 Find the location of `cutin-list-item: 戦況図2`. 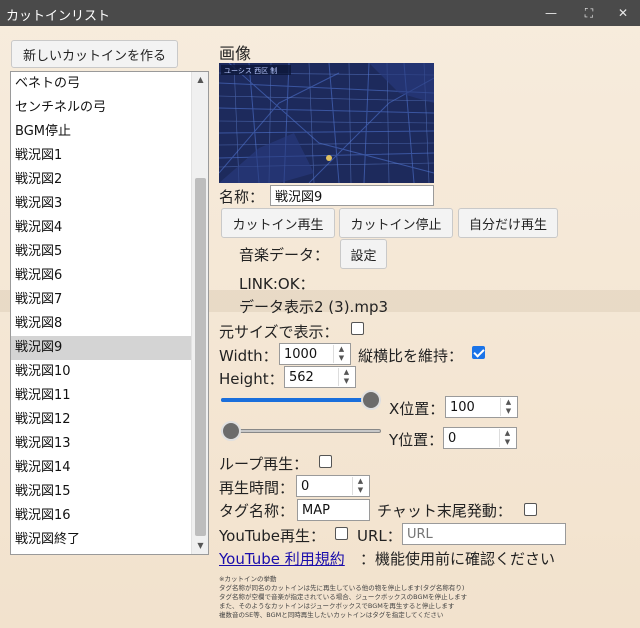

cutin-list-item: 戦況図2 is located at coordinates (101, 180).